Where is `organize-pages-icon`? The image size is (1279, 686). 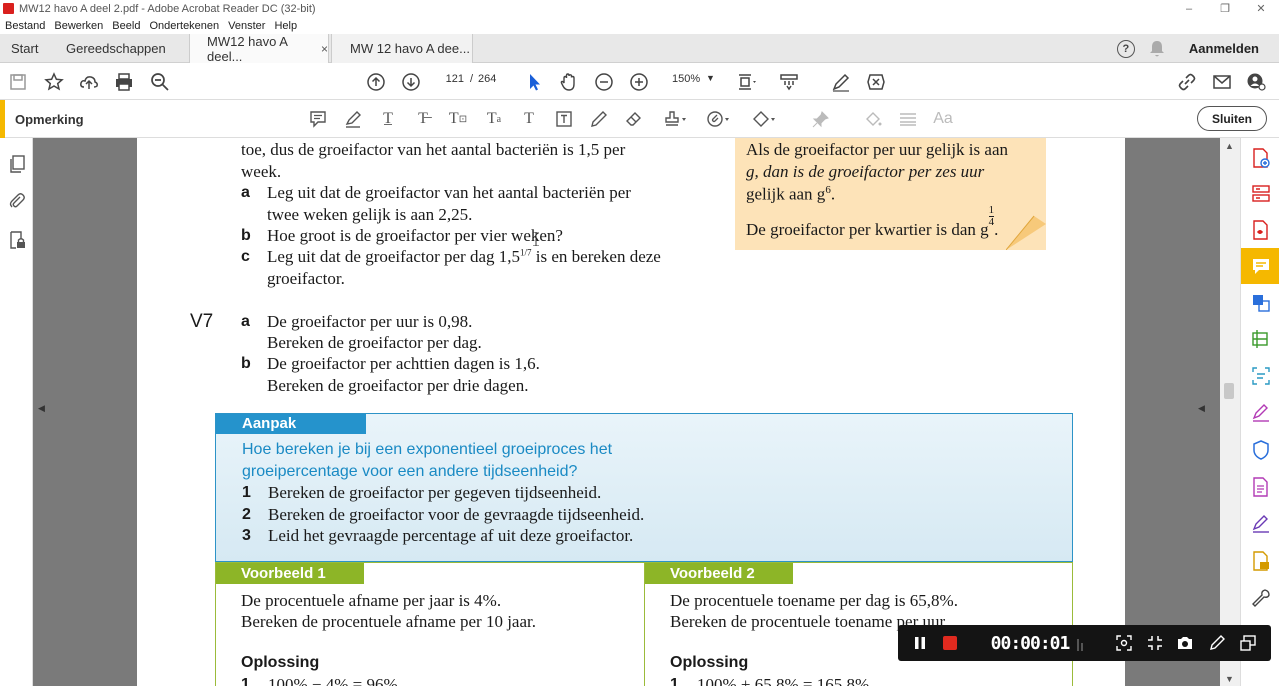 organize-pages-icon is located at coordinates (1261, 194).